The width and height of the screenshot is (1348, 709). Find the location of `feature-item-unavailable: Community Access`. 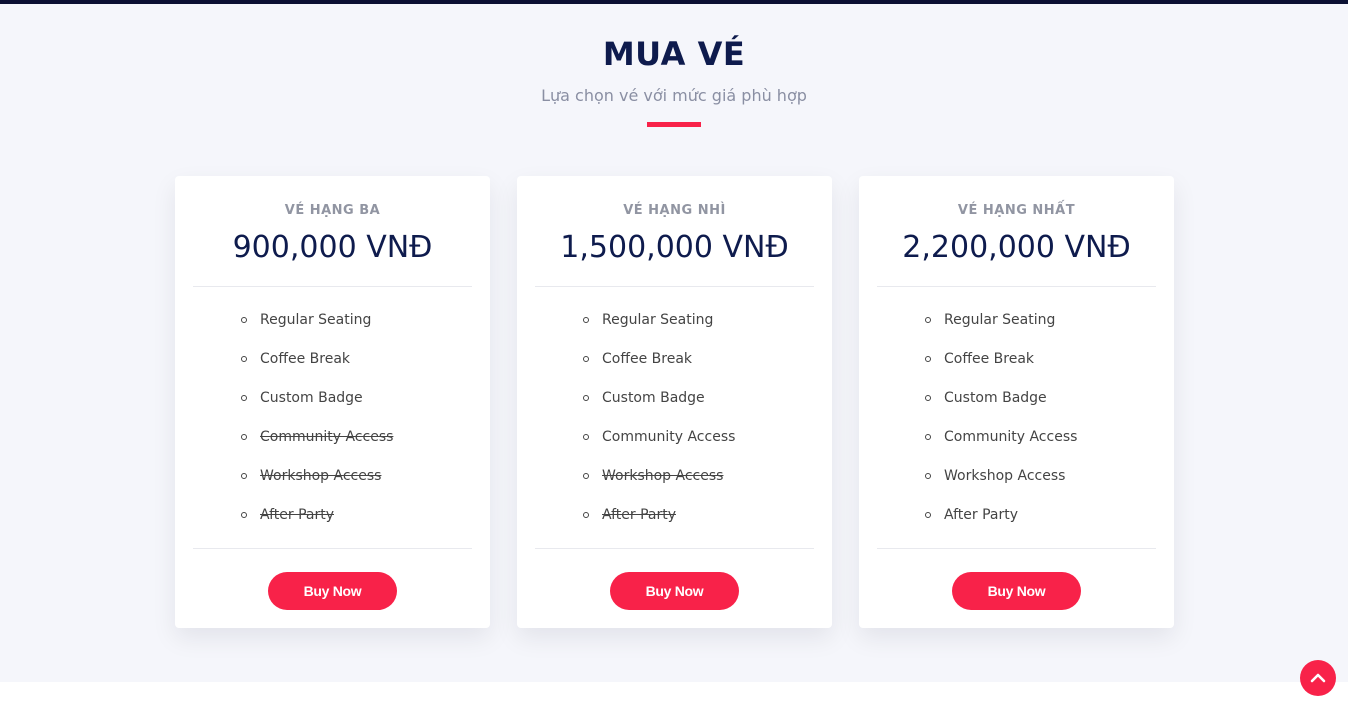

feature-item-unavailable: Community Access is located at coordinates (317, 446).